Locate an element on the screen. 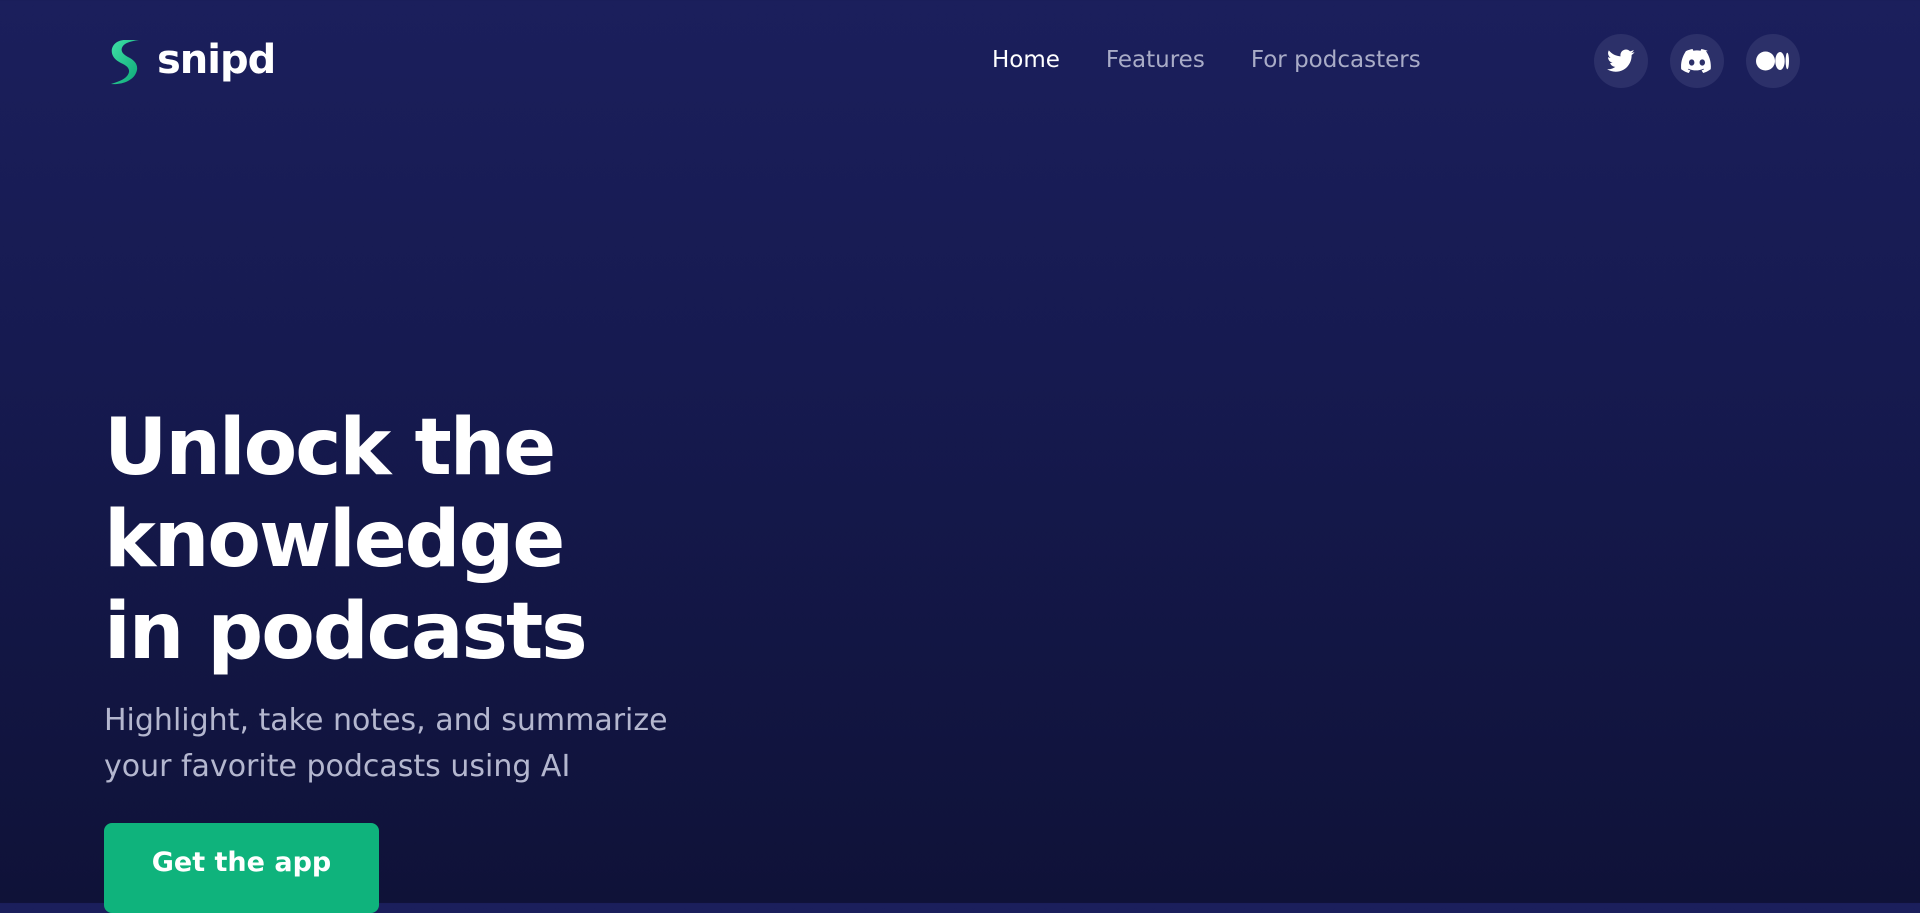 The width and height of the screenshot is (1920, 913). hero-title-line: in podcasts is located at coordinates (346, 632).